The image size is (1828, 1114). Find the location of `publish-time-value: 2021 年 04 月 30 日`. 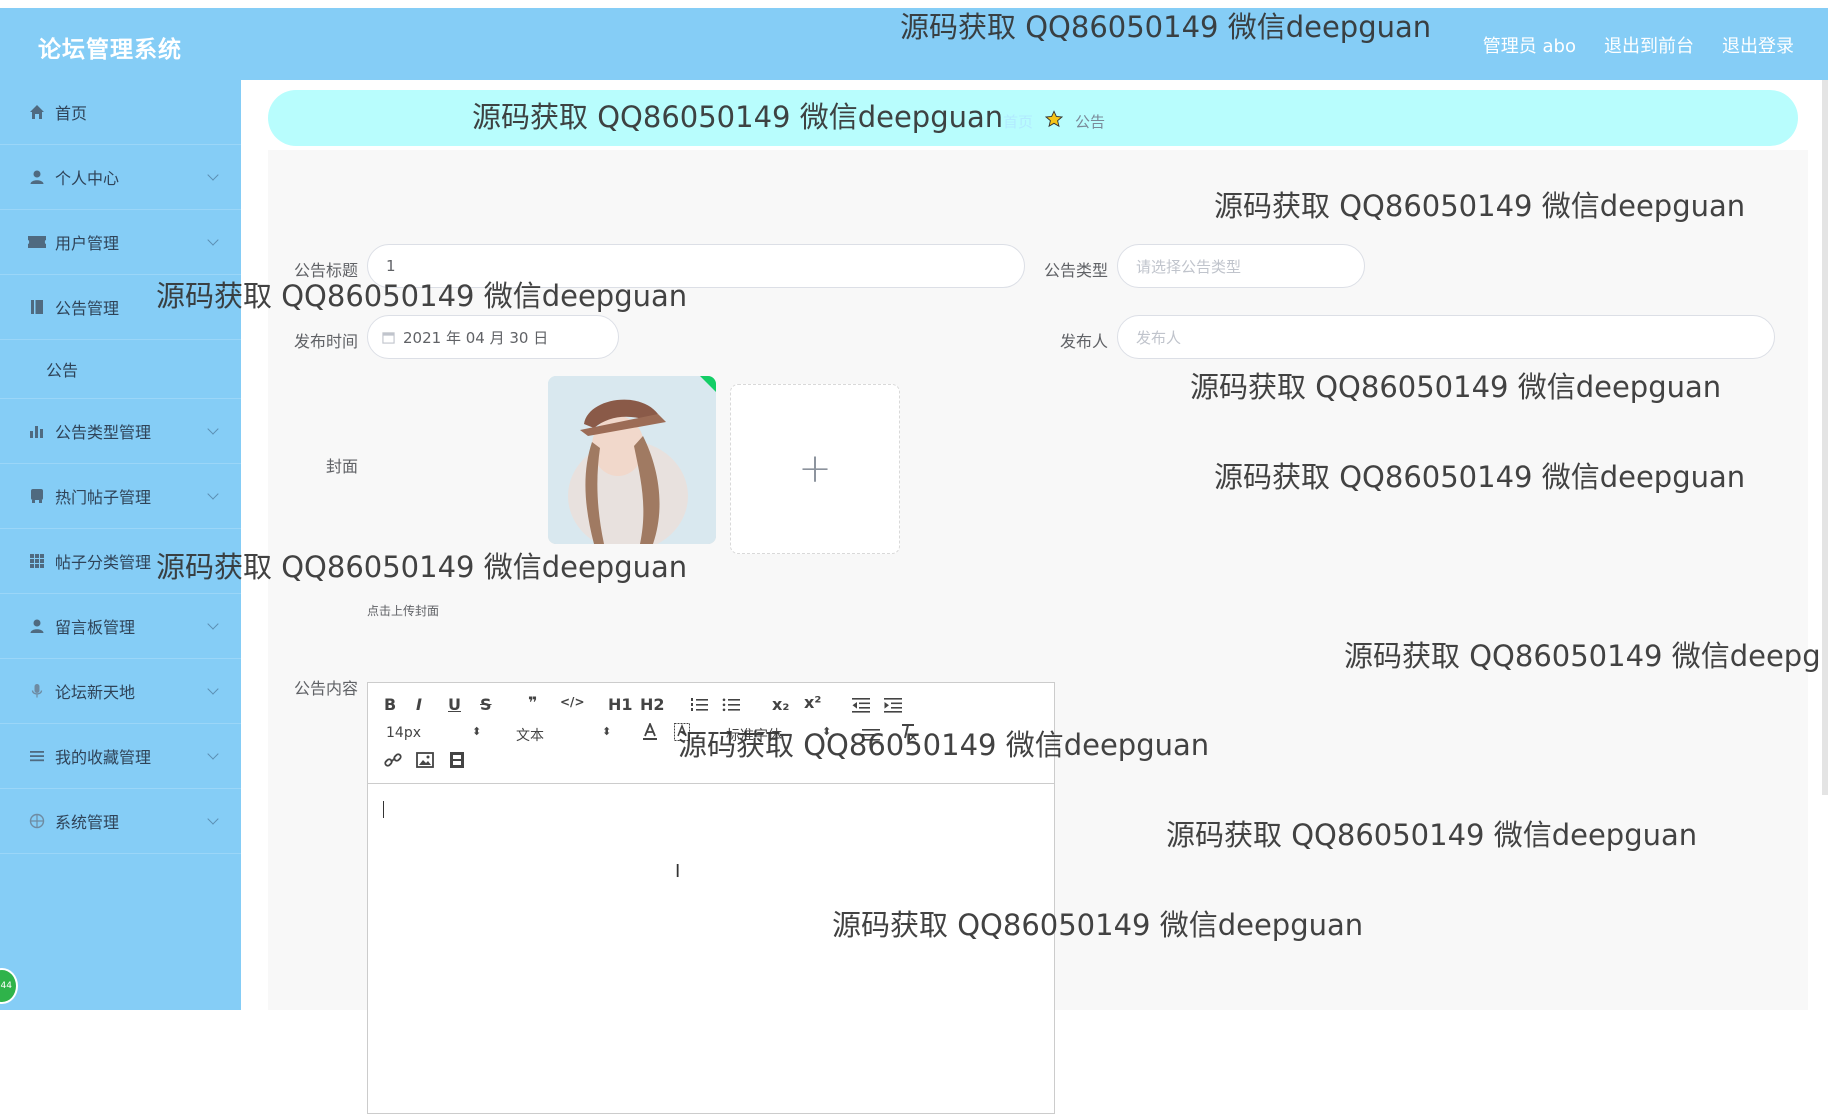

publish-time-value: 2021 年 04 月 30 日 is located at coordinates (476, 337).